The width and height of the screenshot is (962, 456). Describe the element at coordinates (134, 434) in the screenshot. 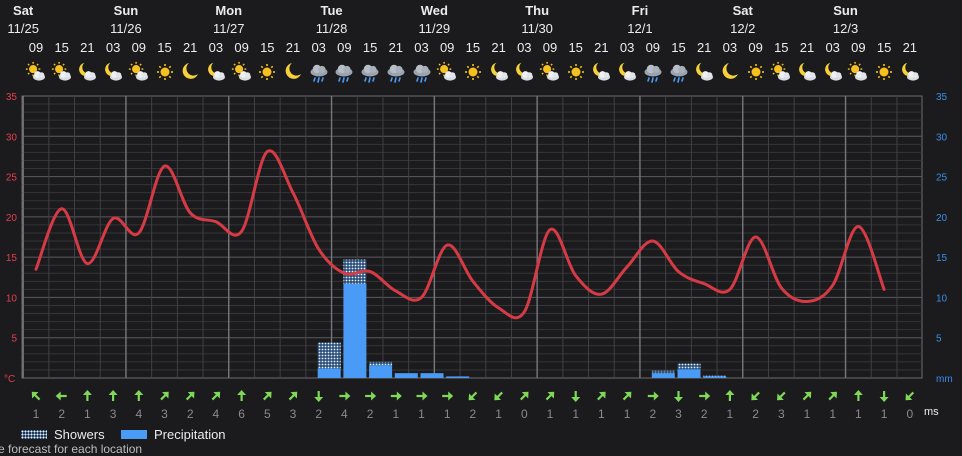

I see `precipitation-legend-swatch` at that location.